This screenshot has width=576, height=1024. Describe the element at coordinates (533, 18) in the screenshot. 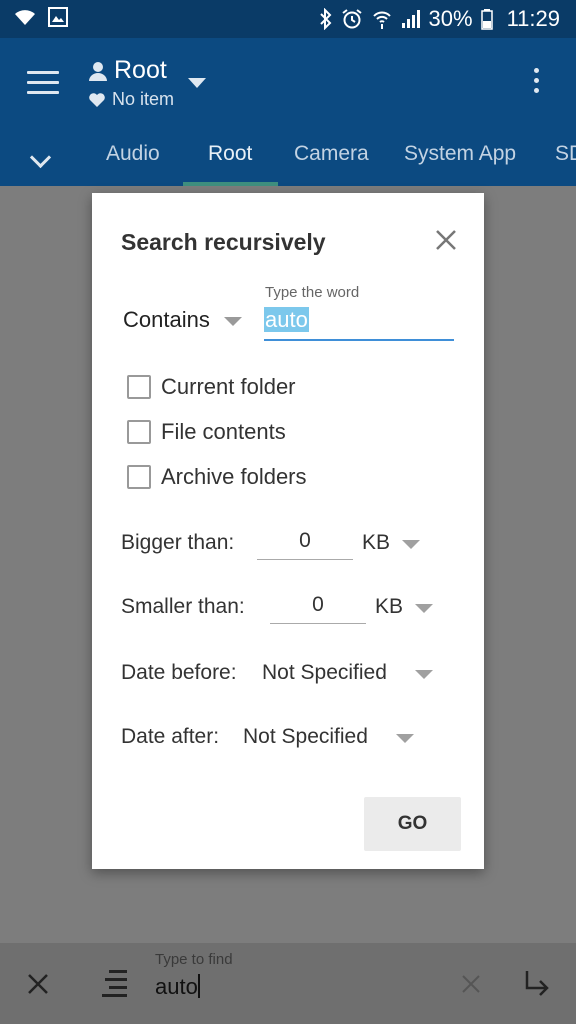

I see `clock: 11:29` at that location.